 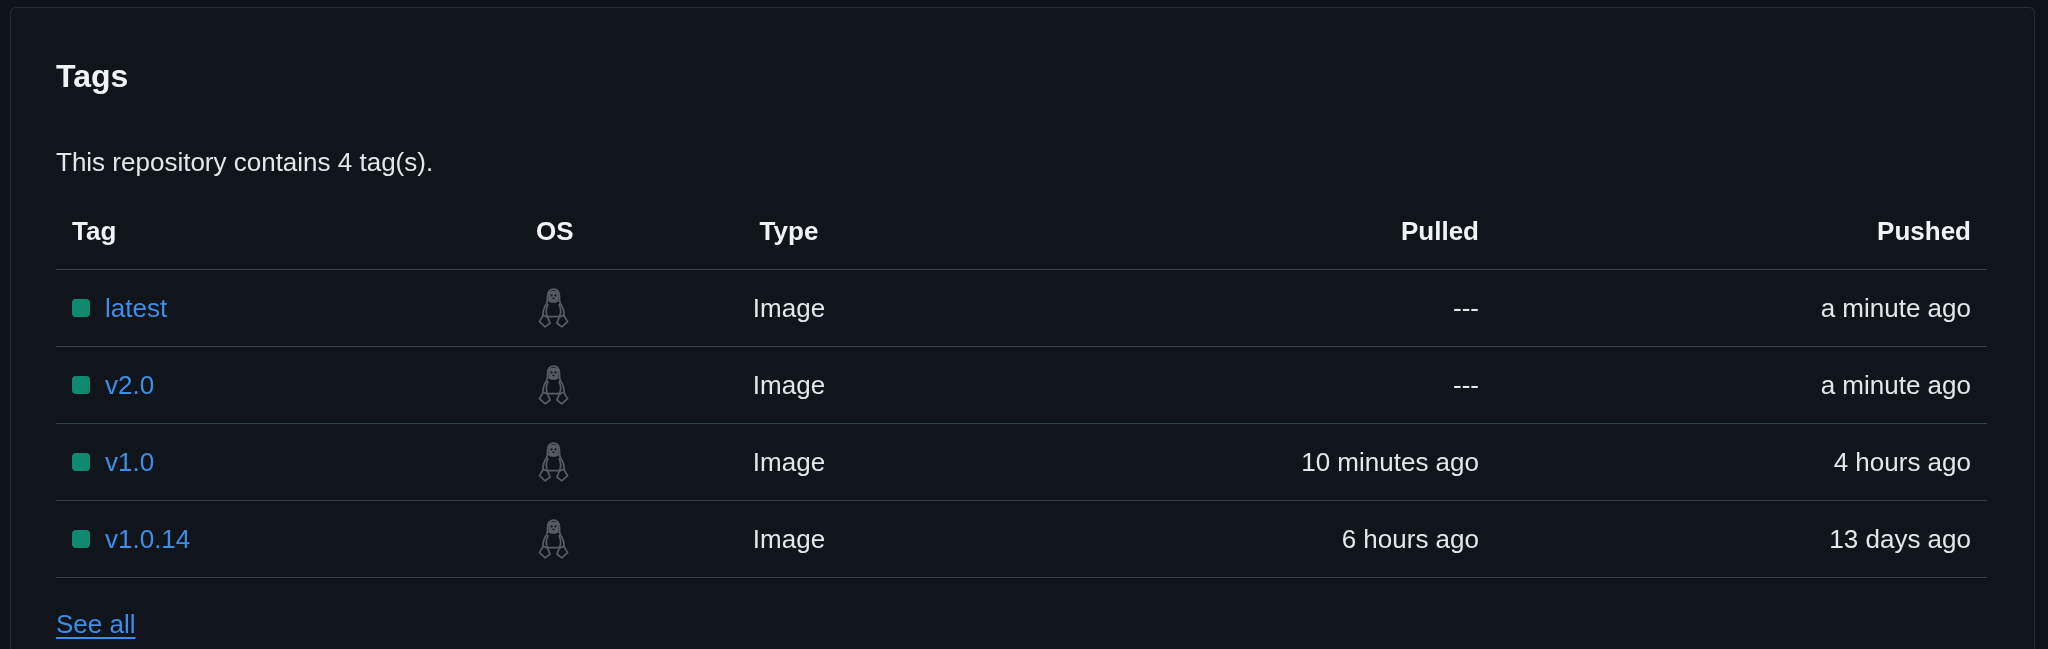 I want to click on column-header: Pushed, so click(x=1924, y=231).